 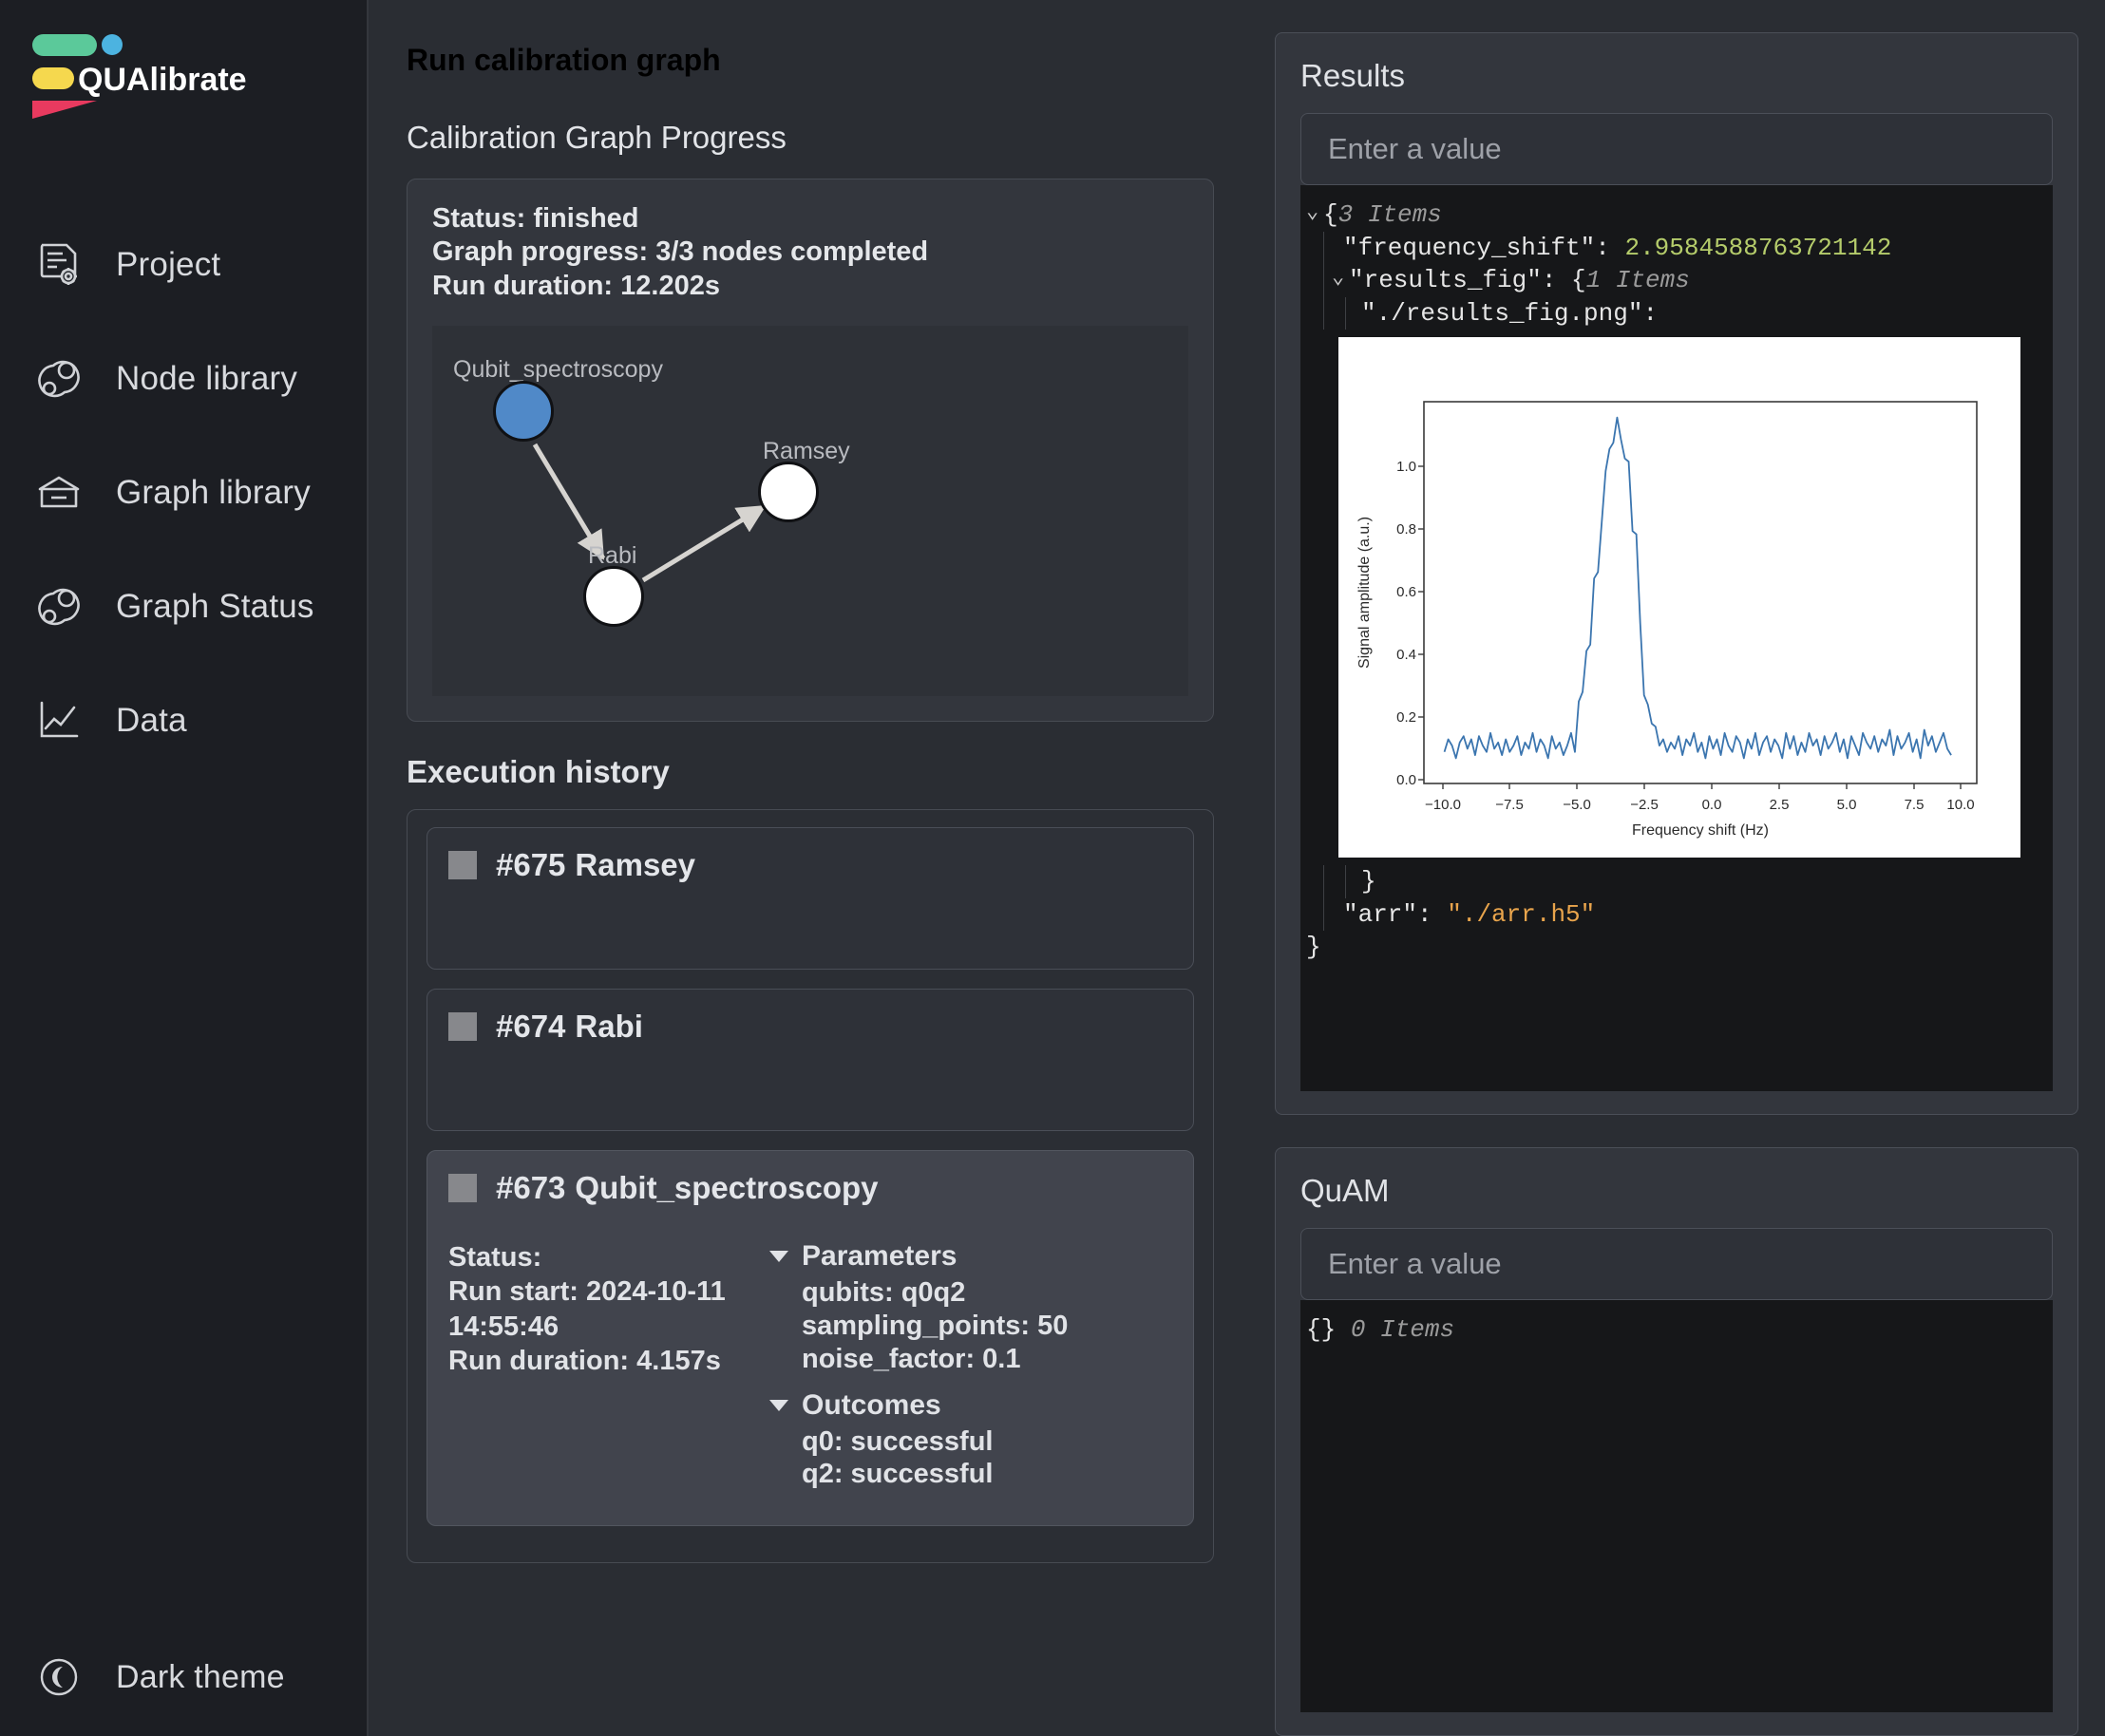 I want to click on graph-node-ramsey, so click(x=788, y=492).